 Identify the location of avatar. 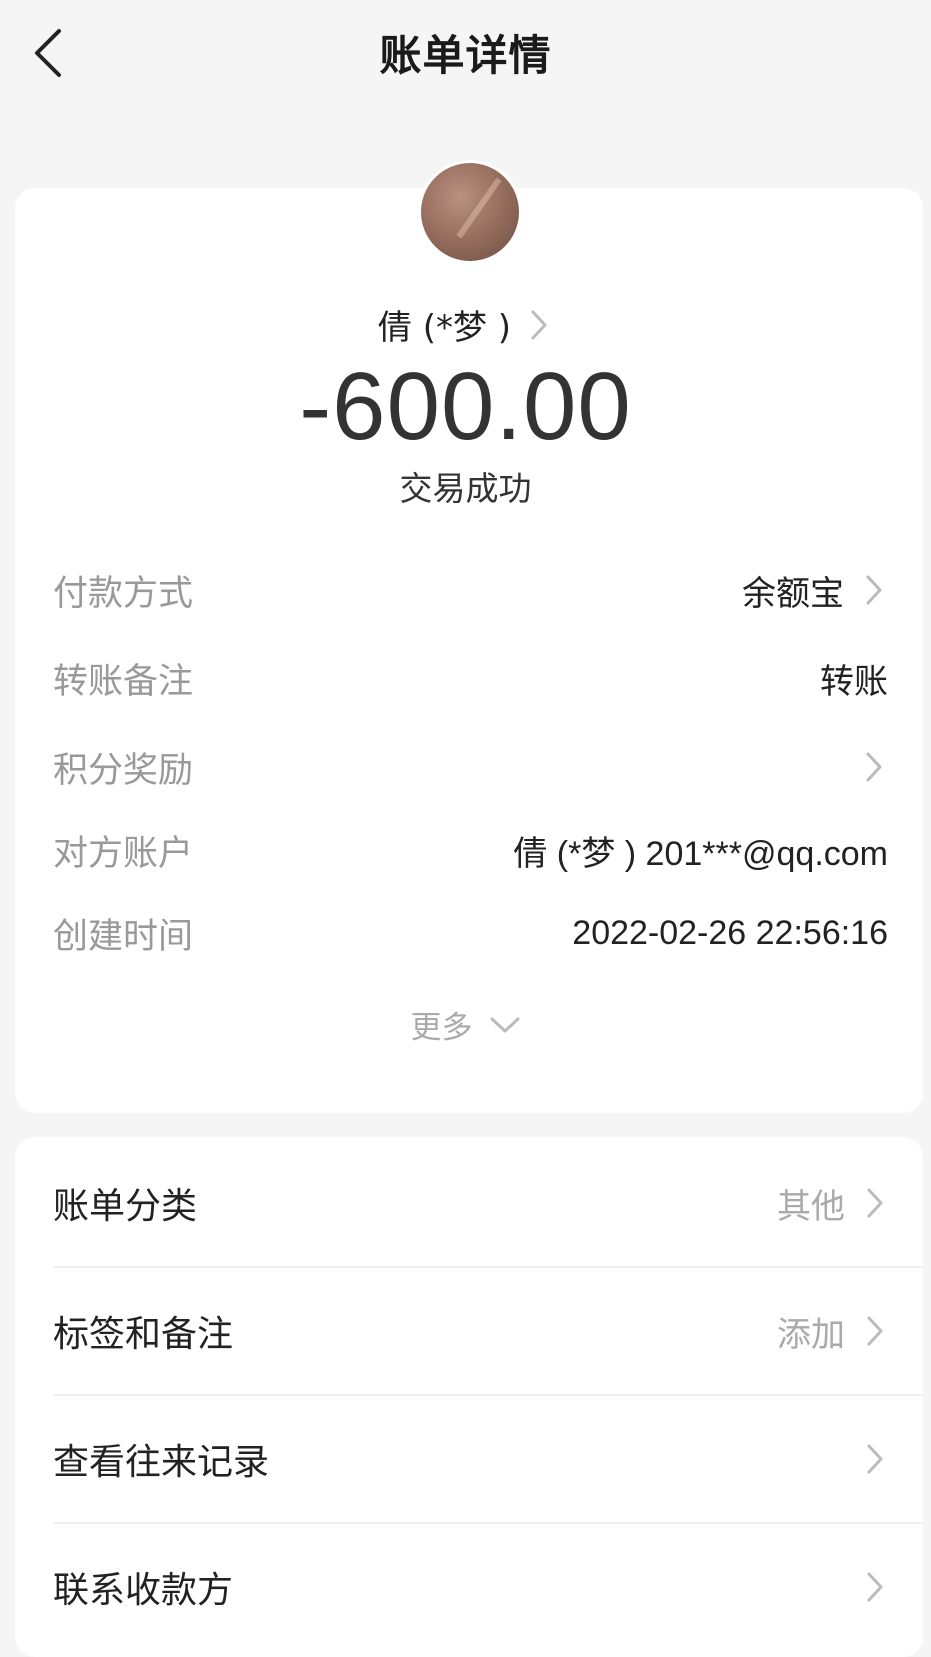
(470, 212).